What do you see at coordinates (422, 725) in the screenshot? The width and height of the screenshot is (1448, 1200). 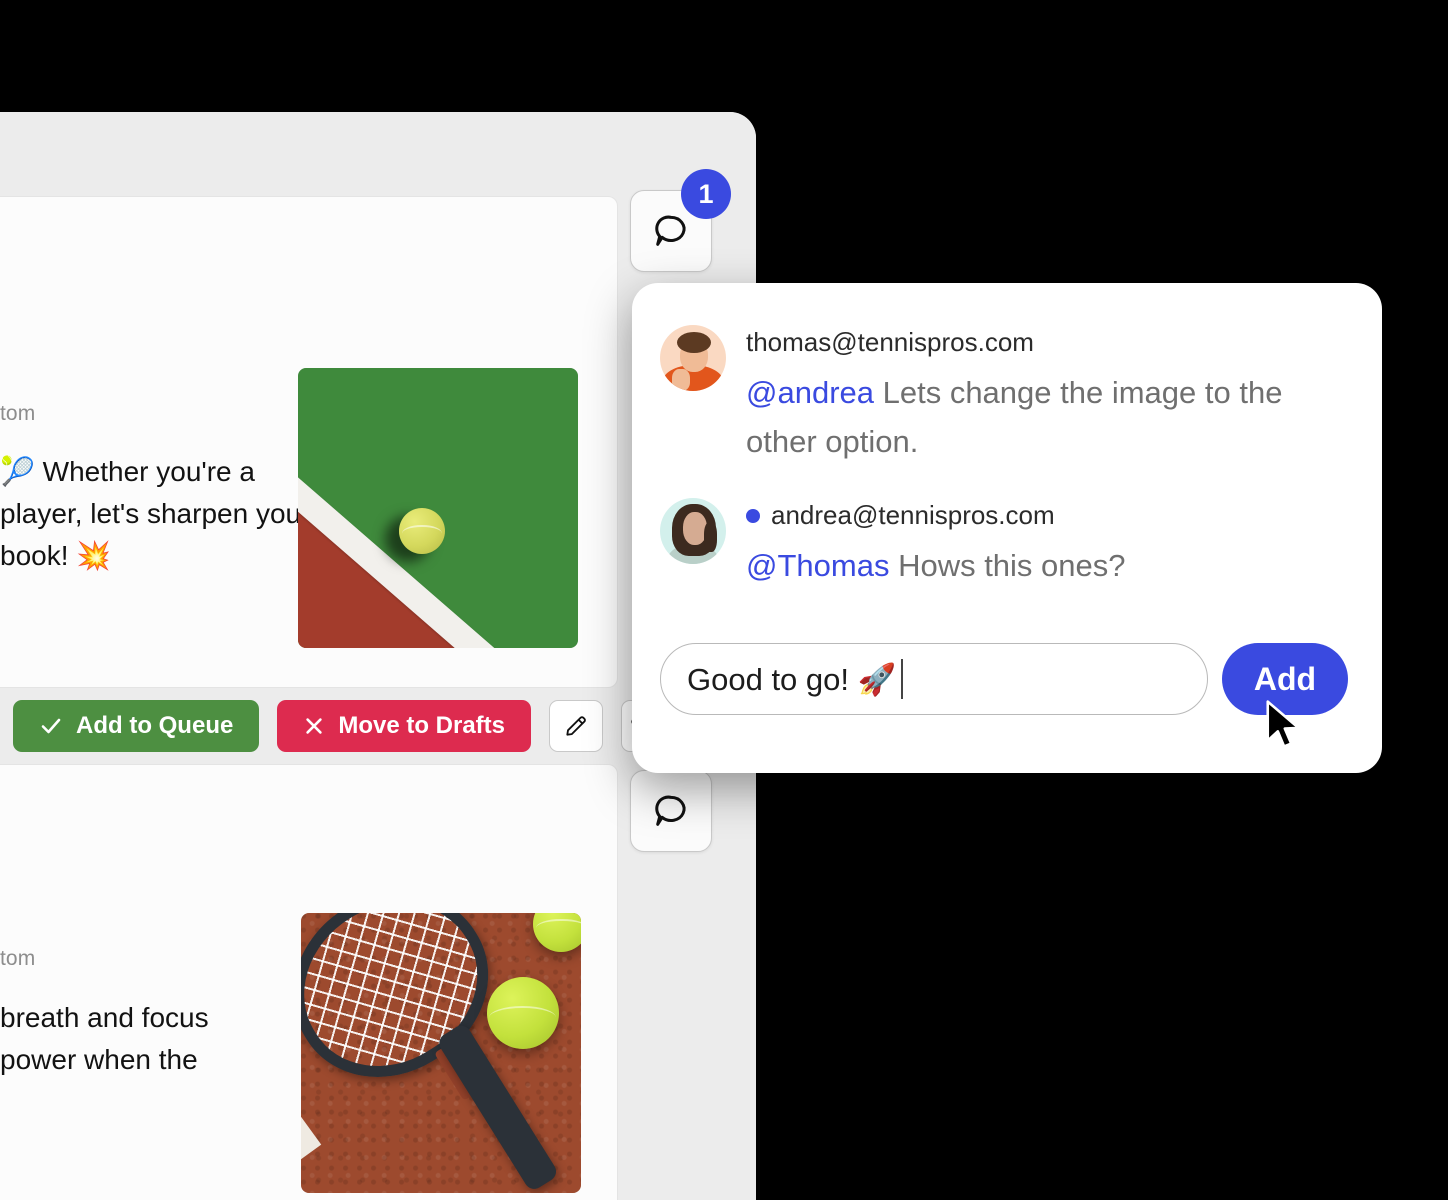 I see `move-to-drafts-label: Move to Drafts` at bounding box center [422, 725].